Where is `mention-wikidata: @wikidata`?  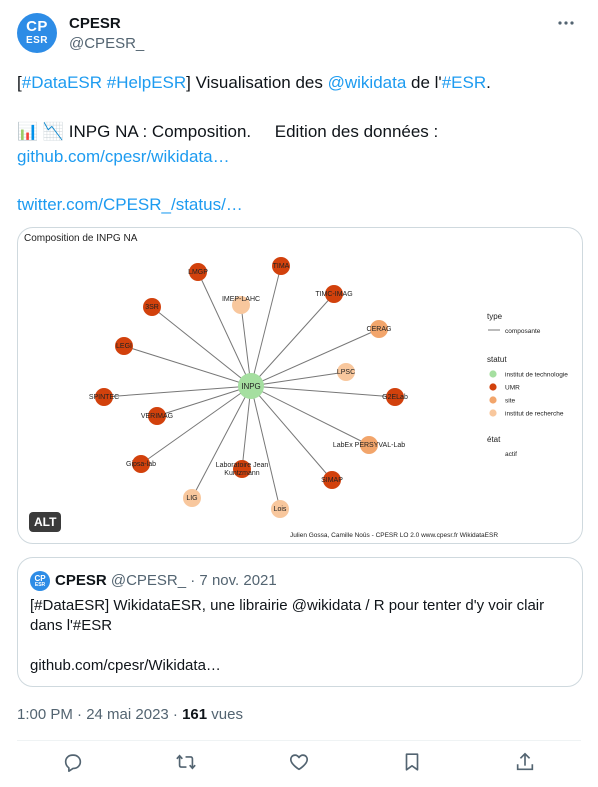
mention-wikidata: @wikidata is located at coordinates (367, 82).